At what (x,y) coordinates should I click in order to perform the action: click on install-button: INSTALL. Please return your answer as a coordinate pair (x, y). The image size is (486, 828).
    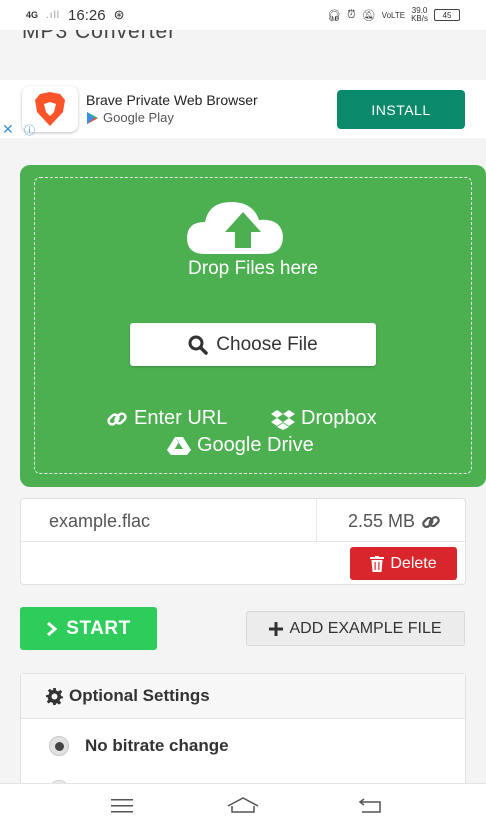
    Looking at the image, I should click on (401, 109).